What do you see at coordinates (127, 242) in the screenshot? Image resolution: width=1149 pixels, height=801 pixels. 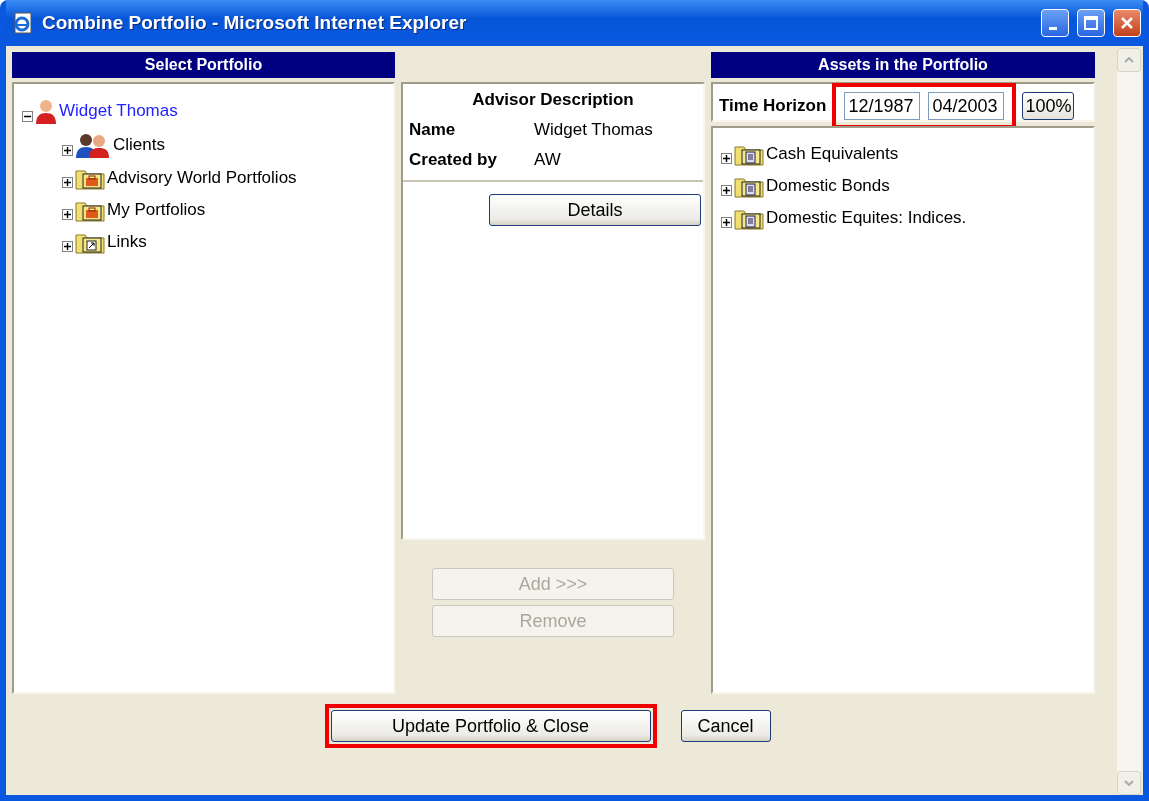 I see `tree-item: Links` at bounding box center [127, 242].